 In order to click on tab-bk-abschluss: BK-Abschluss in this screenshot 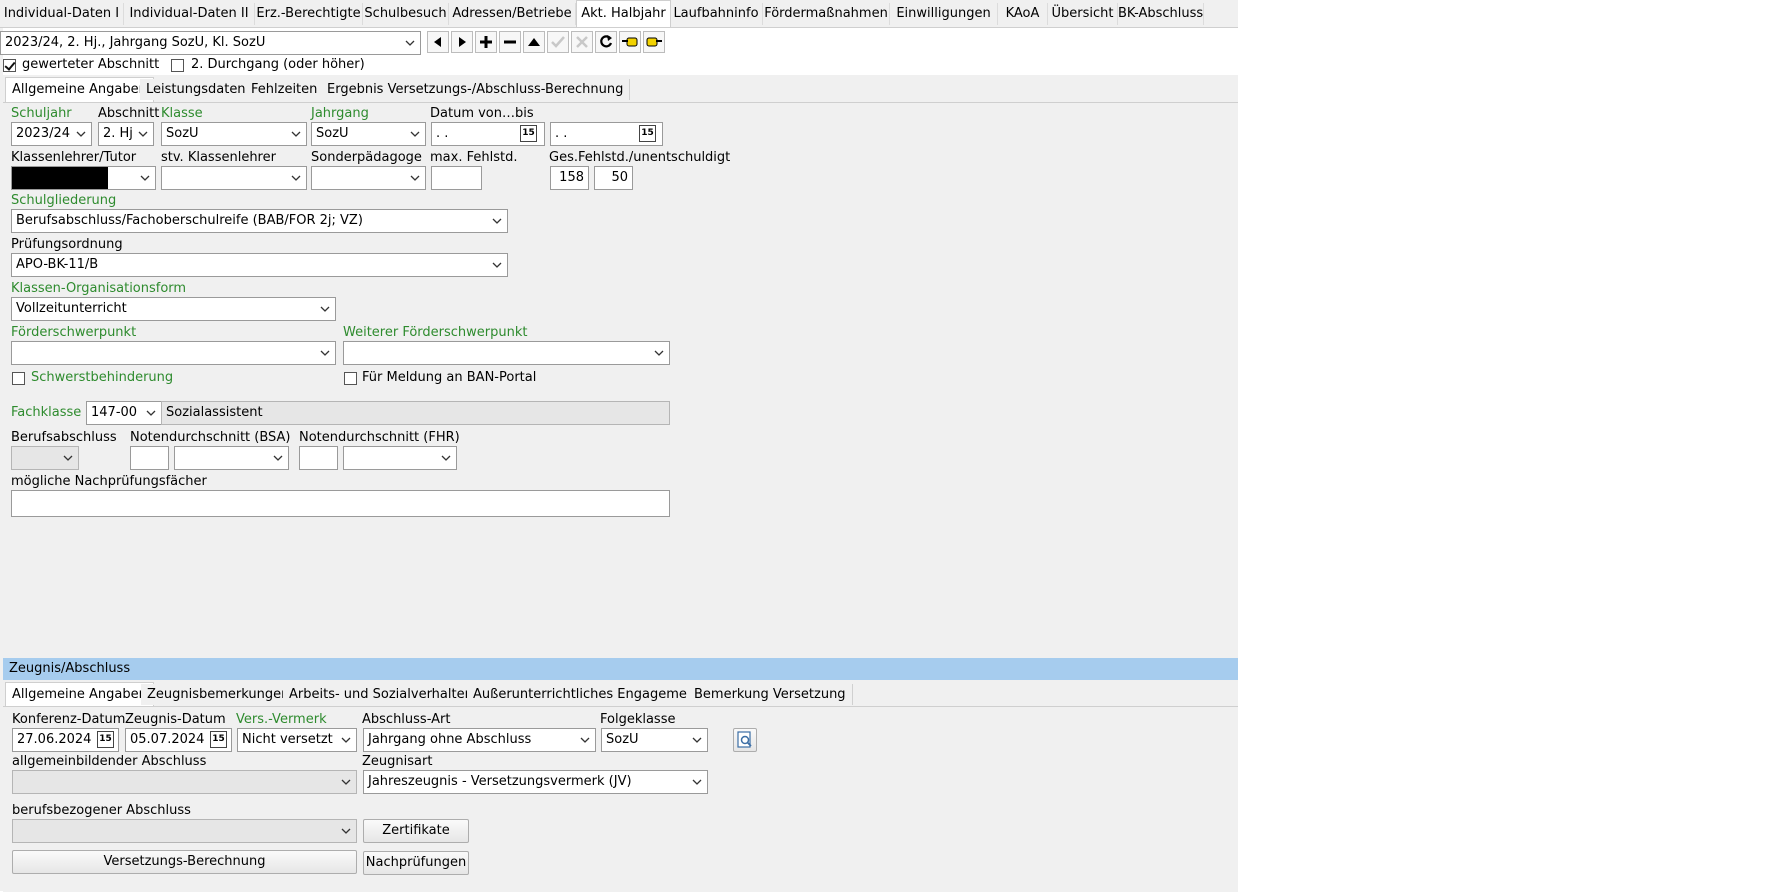, I will do `click(1161, 14)`.